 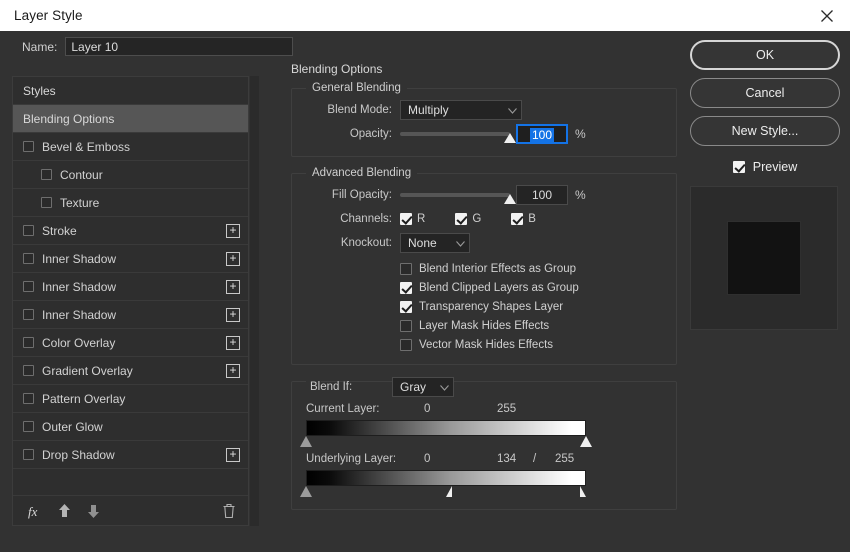 What do you see at coordinates (458, 195) in the screenshot?
I see `fill-opacity-slider` at bounding box center [458, 195].